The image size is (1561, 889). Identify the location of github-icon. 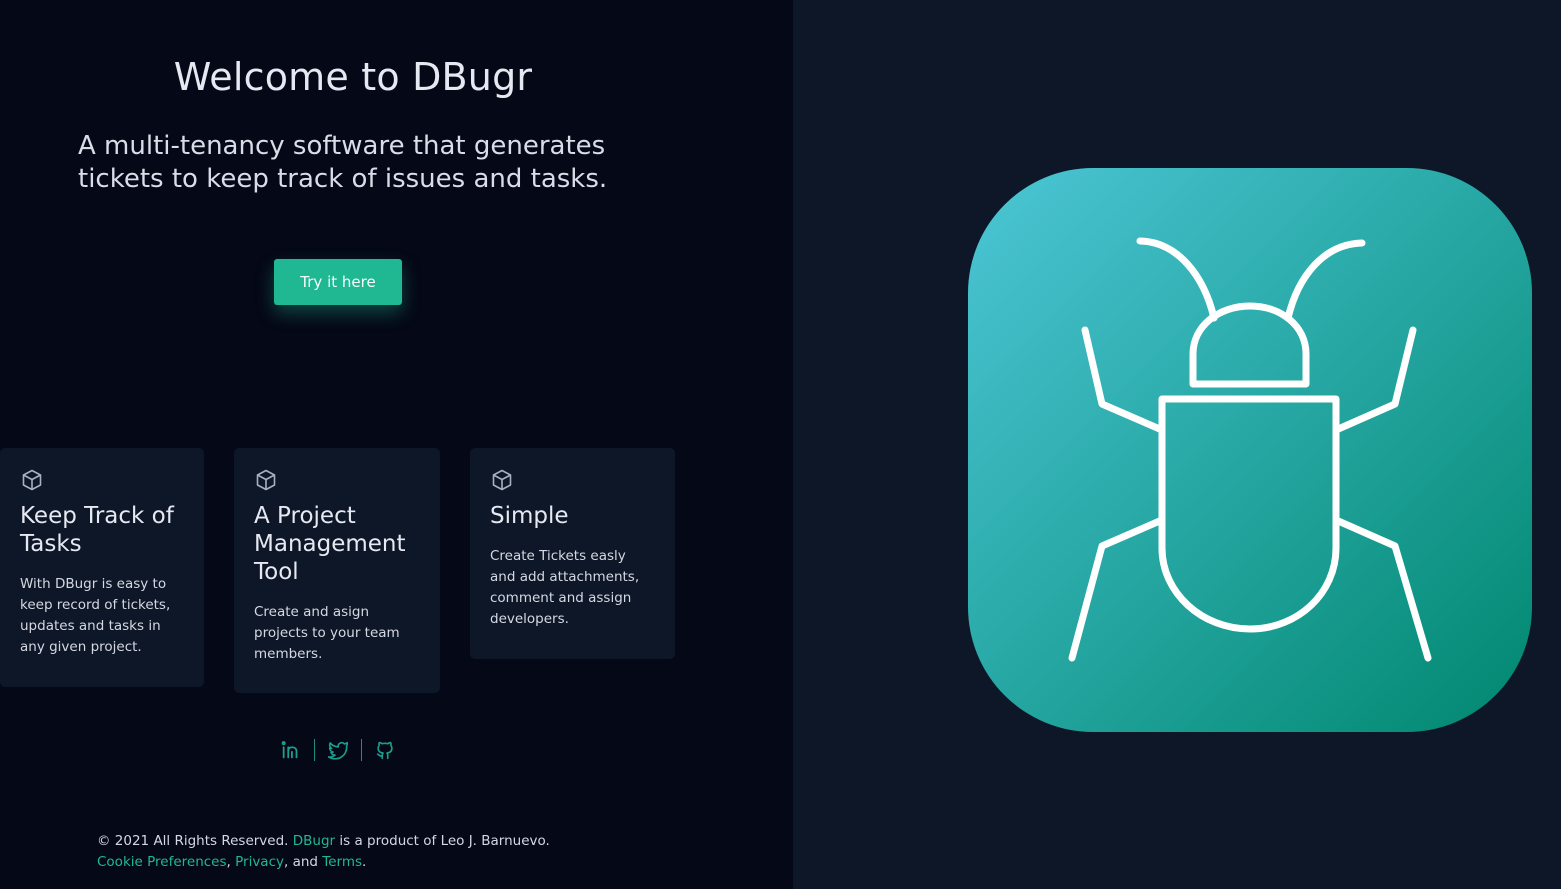
(384, 750).